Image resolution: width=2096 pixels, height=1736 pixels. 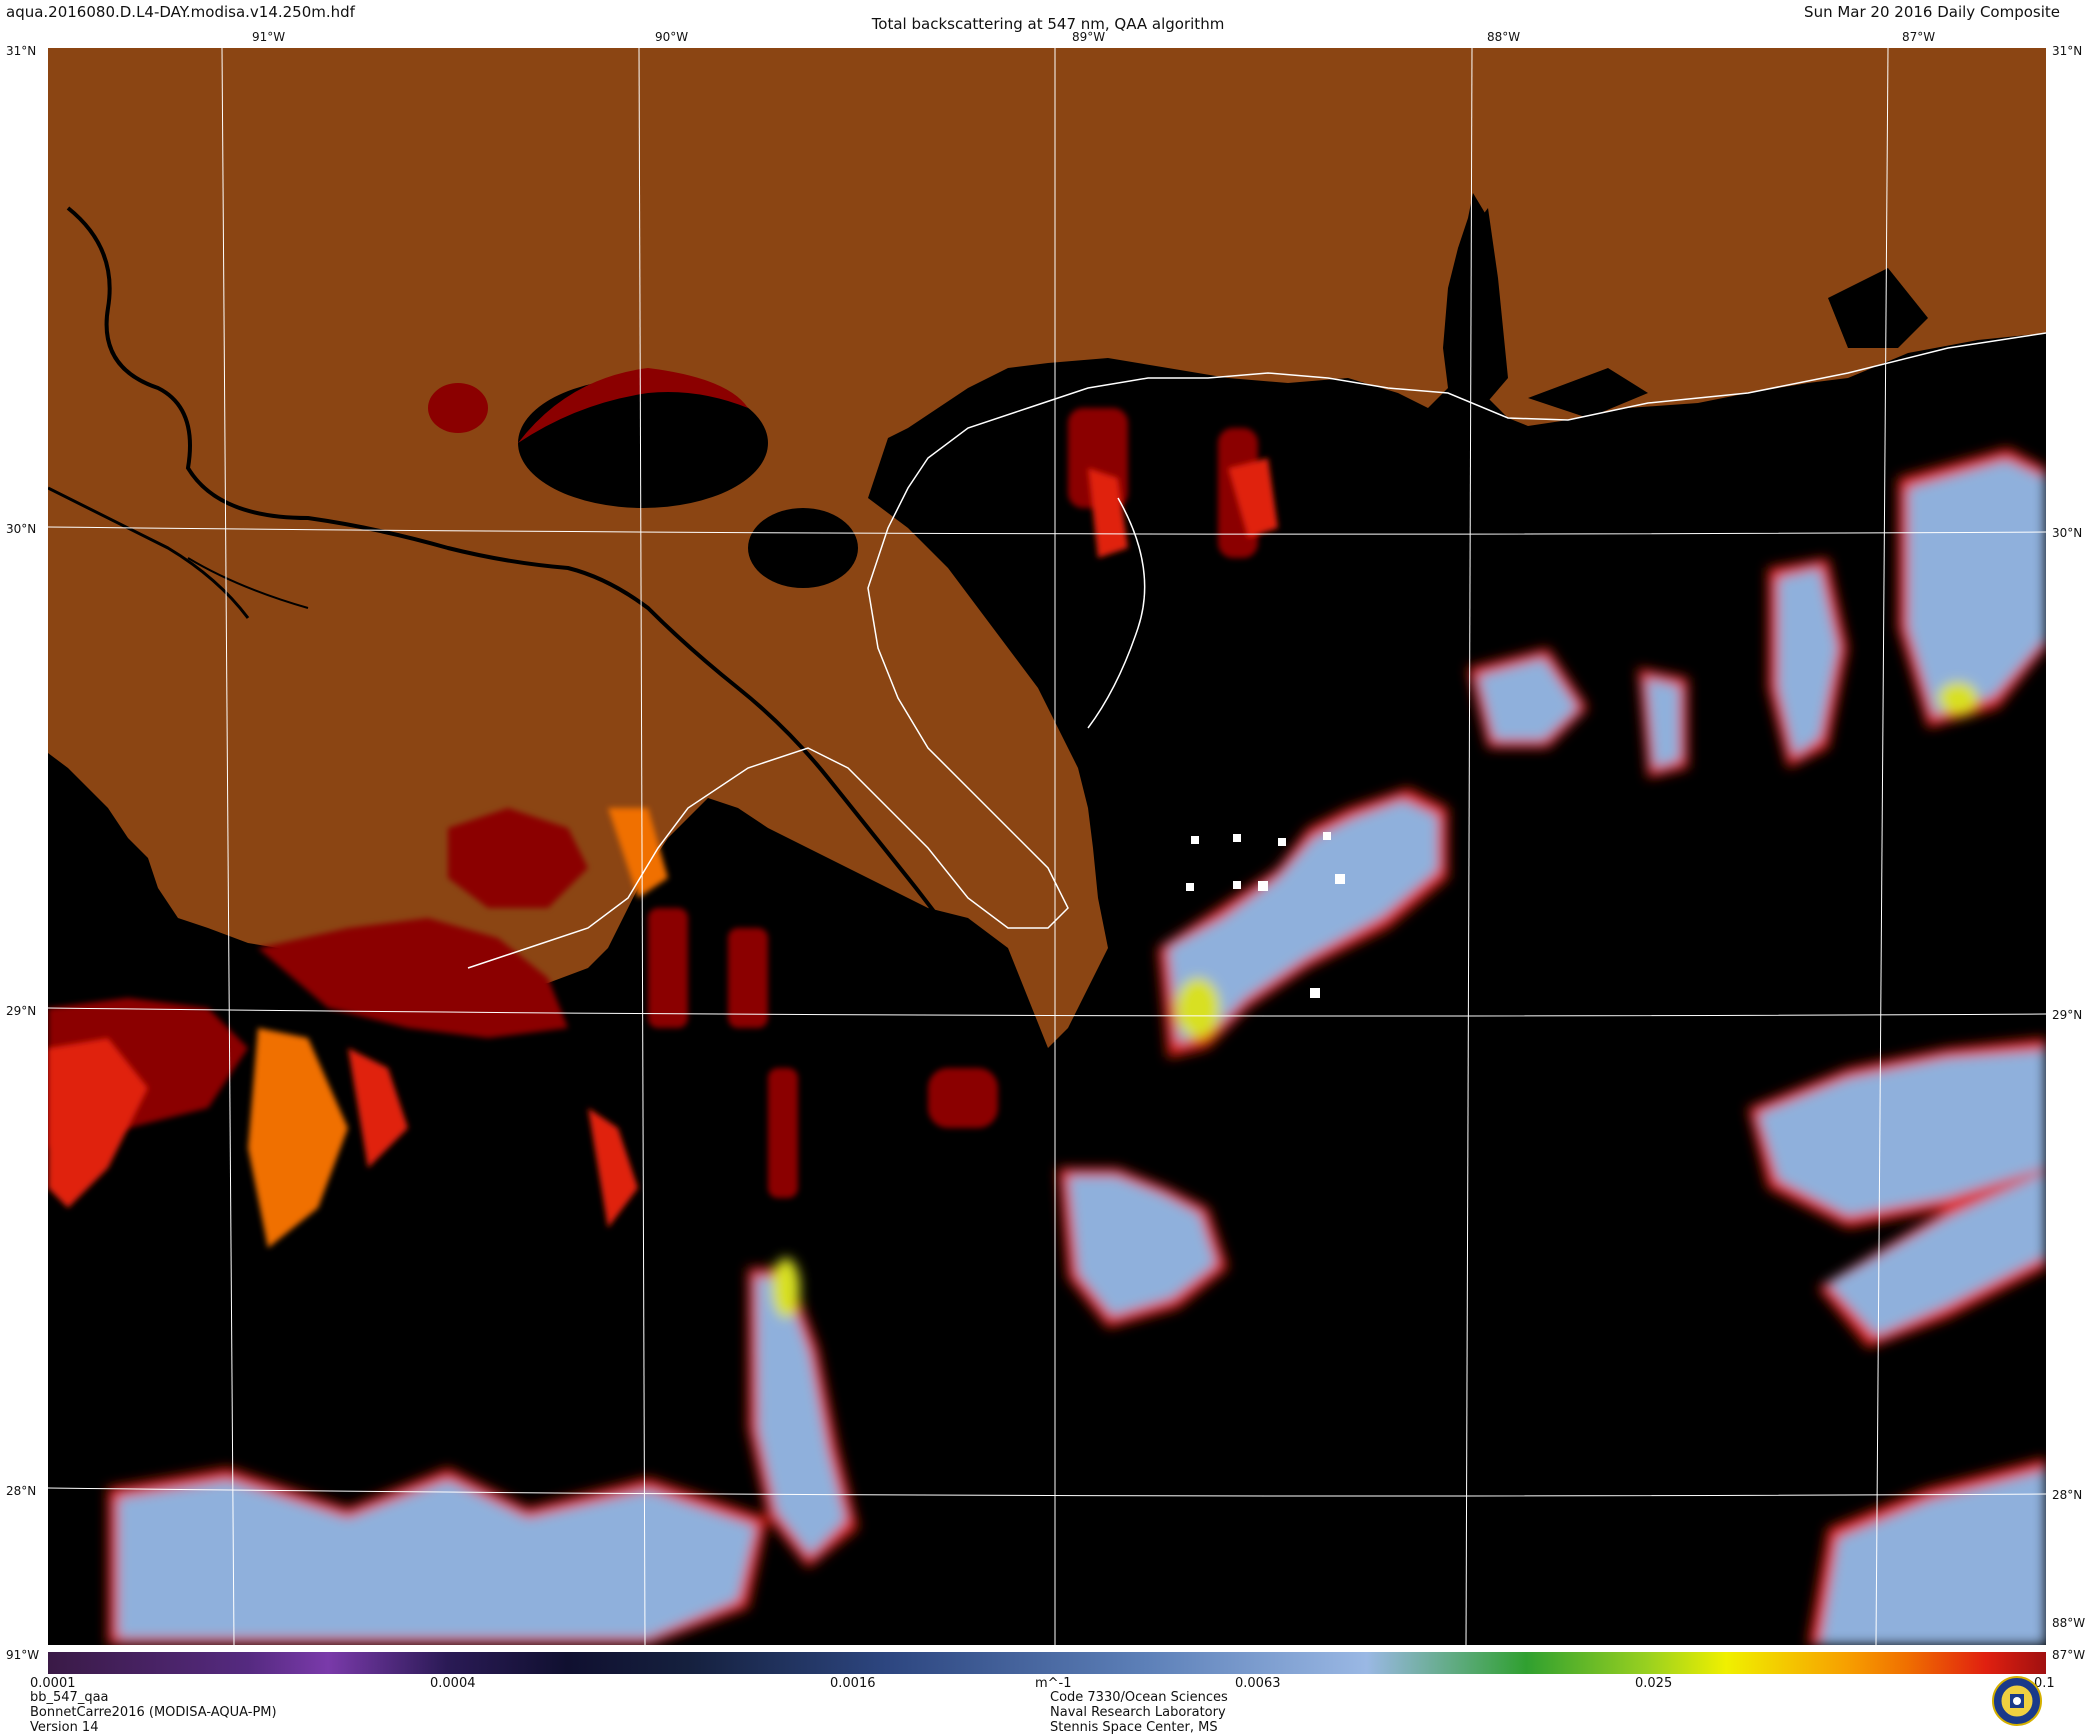 I want to click on colorbar-tick-1: 0.0004, so click(x=453, y=1683).